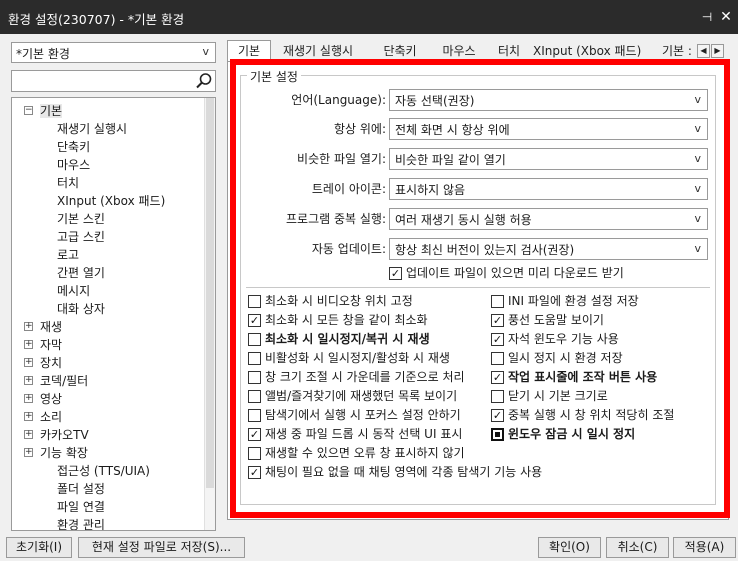 This screenshot has height=561, width=738. I want to click on pin-icon: ⊣, so click(707, 17).